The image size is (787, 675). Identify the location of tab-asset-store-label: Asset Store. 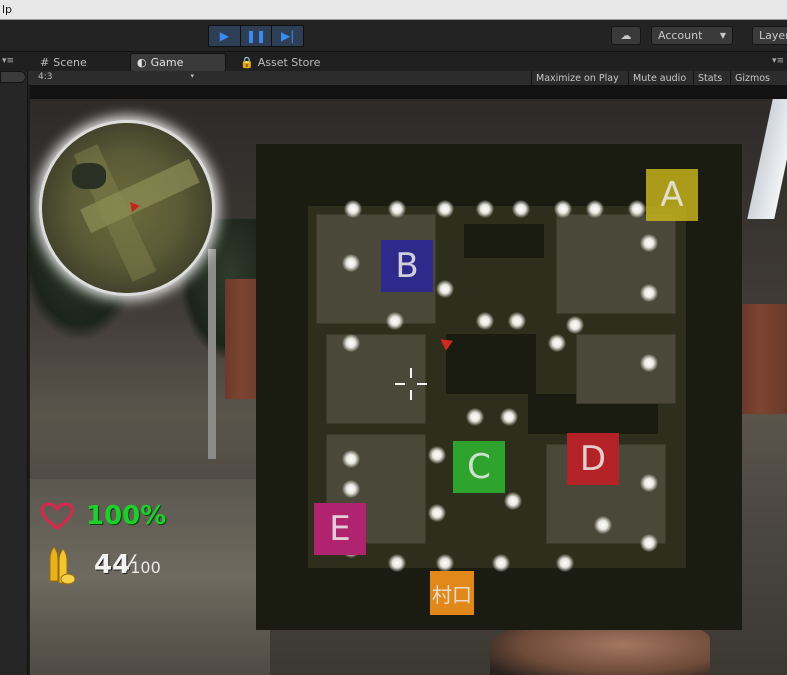
(289, 62).